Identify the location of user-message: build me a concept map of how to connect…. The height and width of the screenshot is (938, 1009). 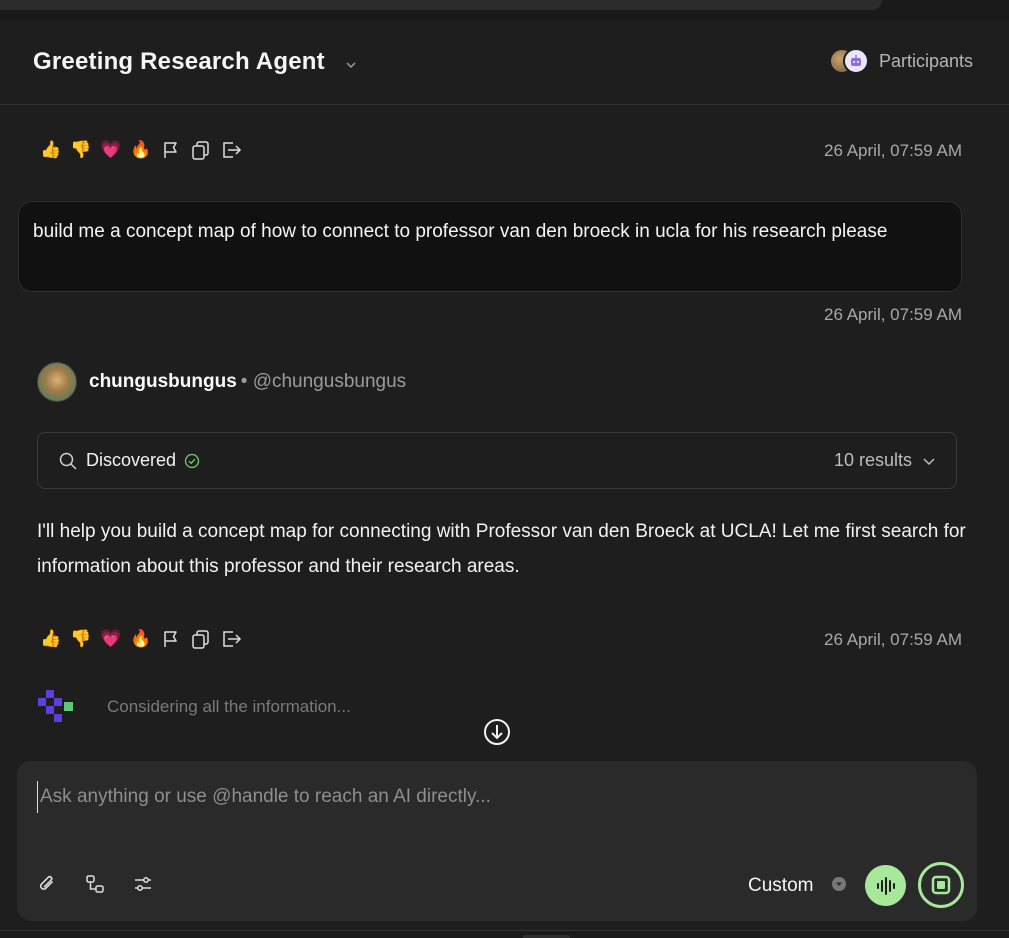
(490, 246).